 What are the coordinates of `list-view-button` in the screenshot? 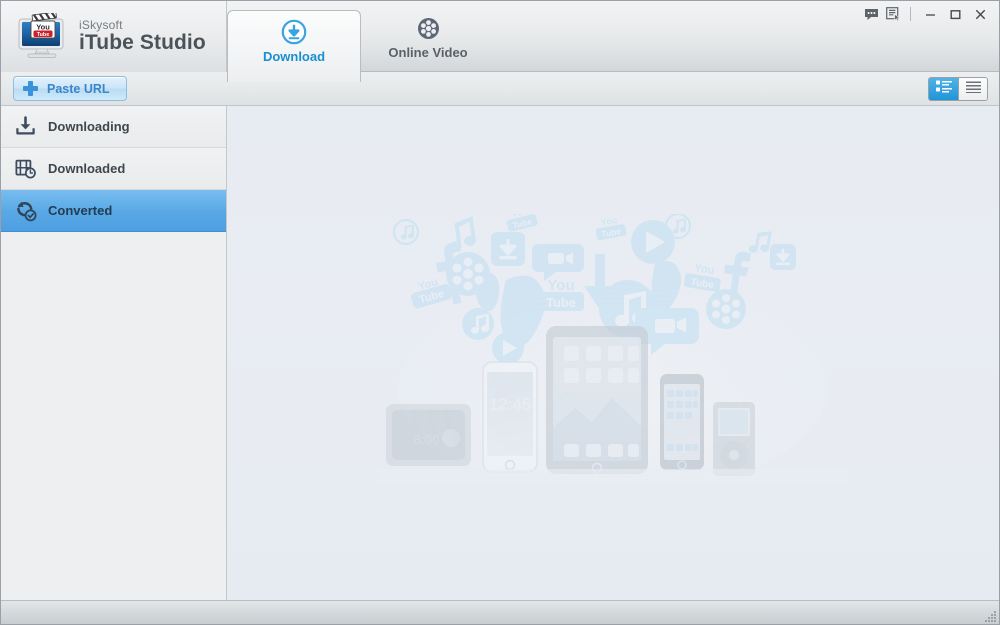 It's located at (972, 89).